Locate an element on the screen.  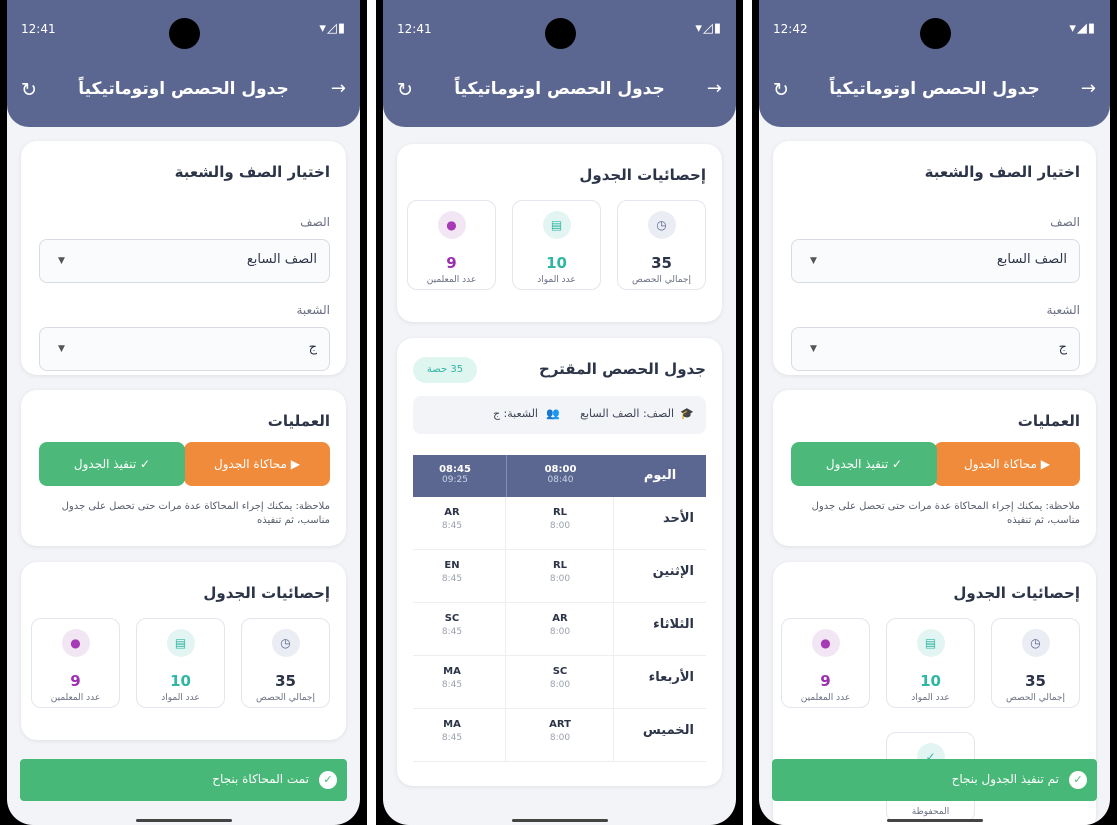
day-column-header: اليوم is located at coordinates (660, 475).